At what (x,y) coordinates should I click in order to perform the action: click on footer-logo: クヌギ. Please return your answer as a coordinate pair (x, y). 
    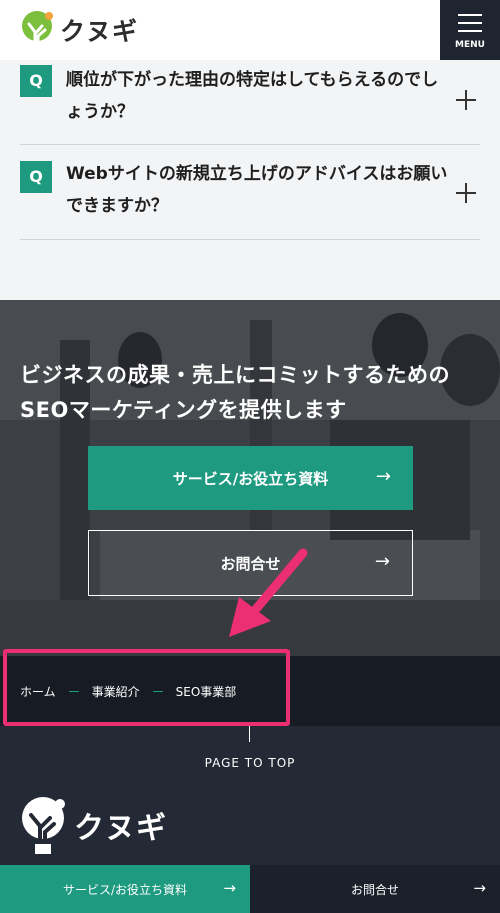
    Looking at the image, I should click on (92, 825).